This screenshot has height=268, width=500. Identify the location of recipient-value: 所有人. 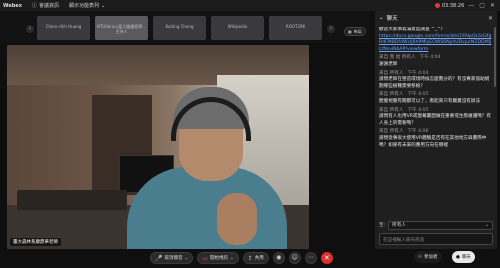
(399, 225).